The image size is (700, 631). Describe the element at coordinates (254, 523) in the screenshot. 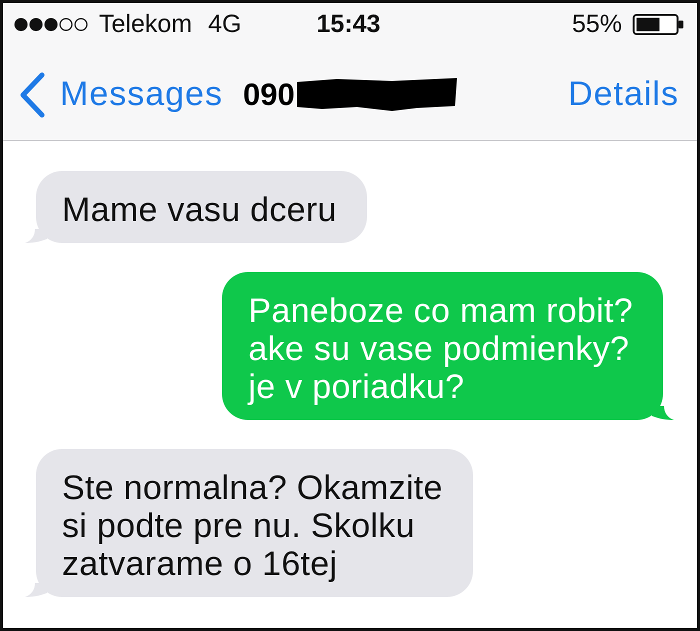

I see `message-bubble: Ste normalna? Okamzite si podte pre nu. Skolku zatvarame o 16tej` at that location.